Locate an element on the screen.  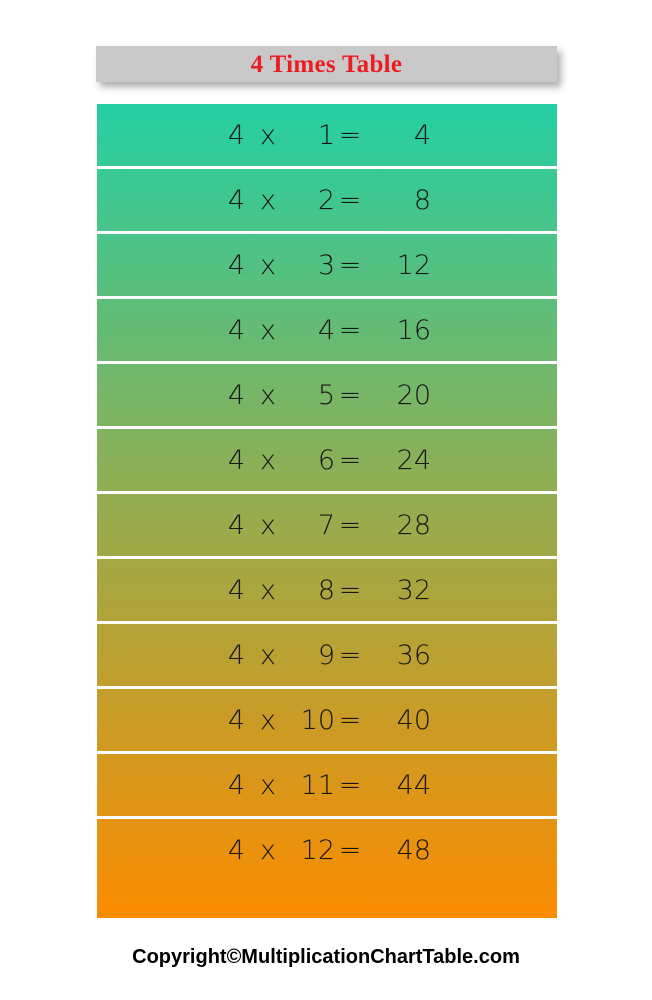
table-row-equation: 4 x 5 = 20 is located at coordinates (327, 395).